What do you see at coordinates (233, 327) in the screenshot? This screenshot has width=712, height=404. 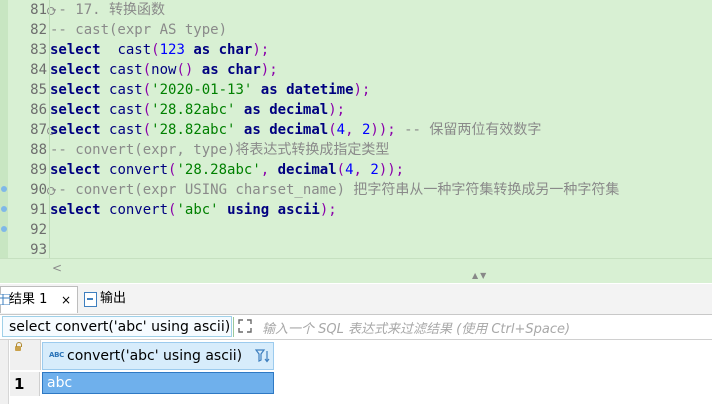 I see `filter-divider` at bounding box center [233, 327].